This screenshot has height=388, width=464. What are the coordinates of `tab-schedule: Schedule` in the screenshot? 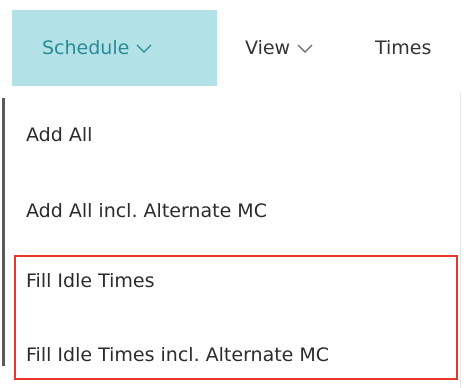 It's located at (114, 48).